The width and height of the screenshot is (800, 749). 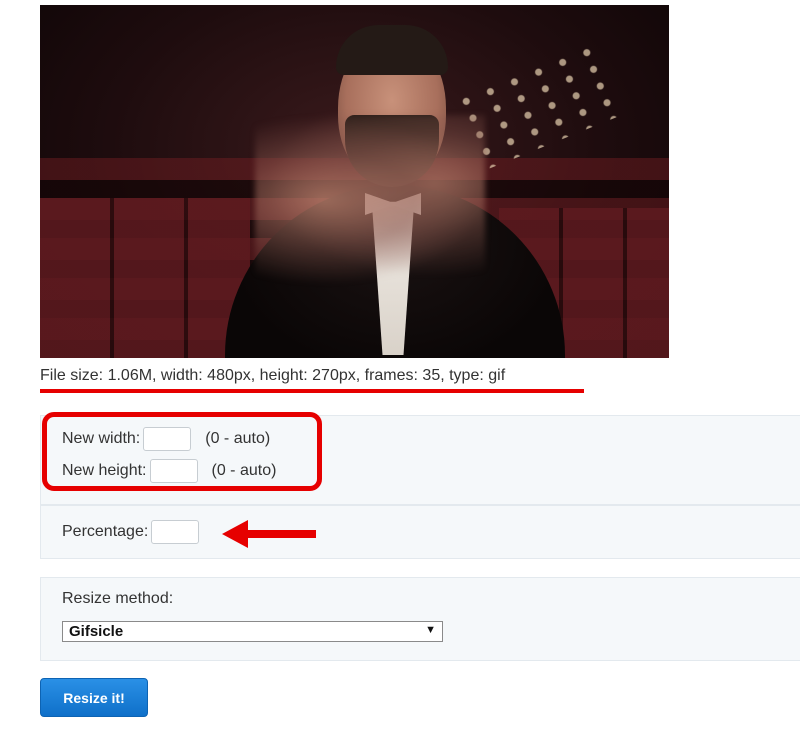 I want to click on width-row: New width: (0 - auto), so click(x=166, y=439).